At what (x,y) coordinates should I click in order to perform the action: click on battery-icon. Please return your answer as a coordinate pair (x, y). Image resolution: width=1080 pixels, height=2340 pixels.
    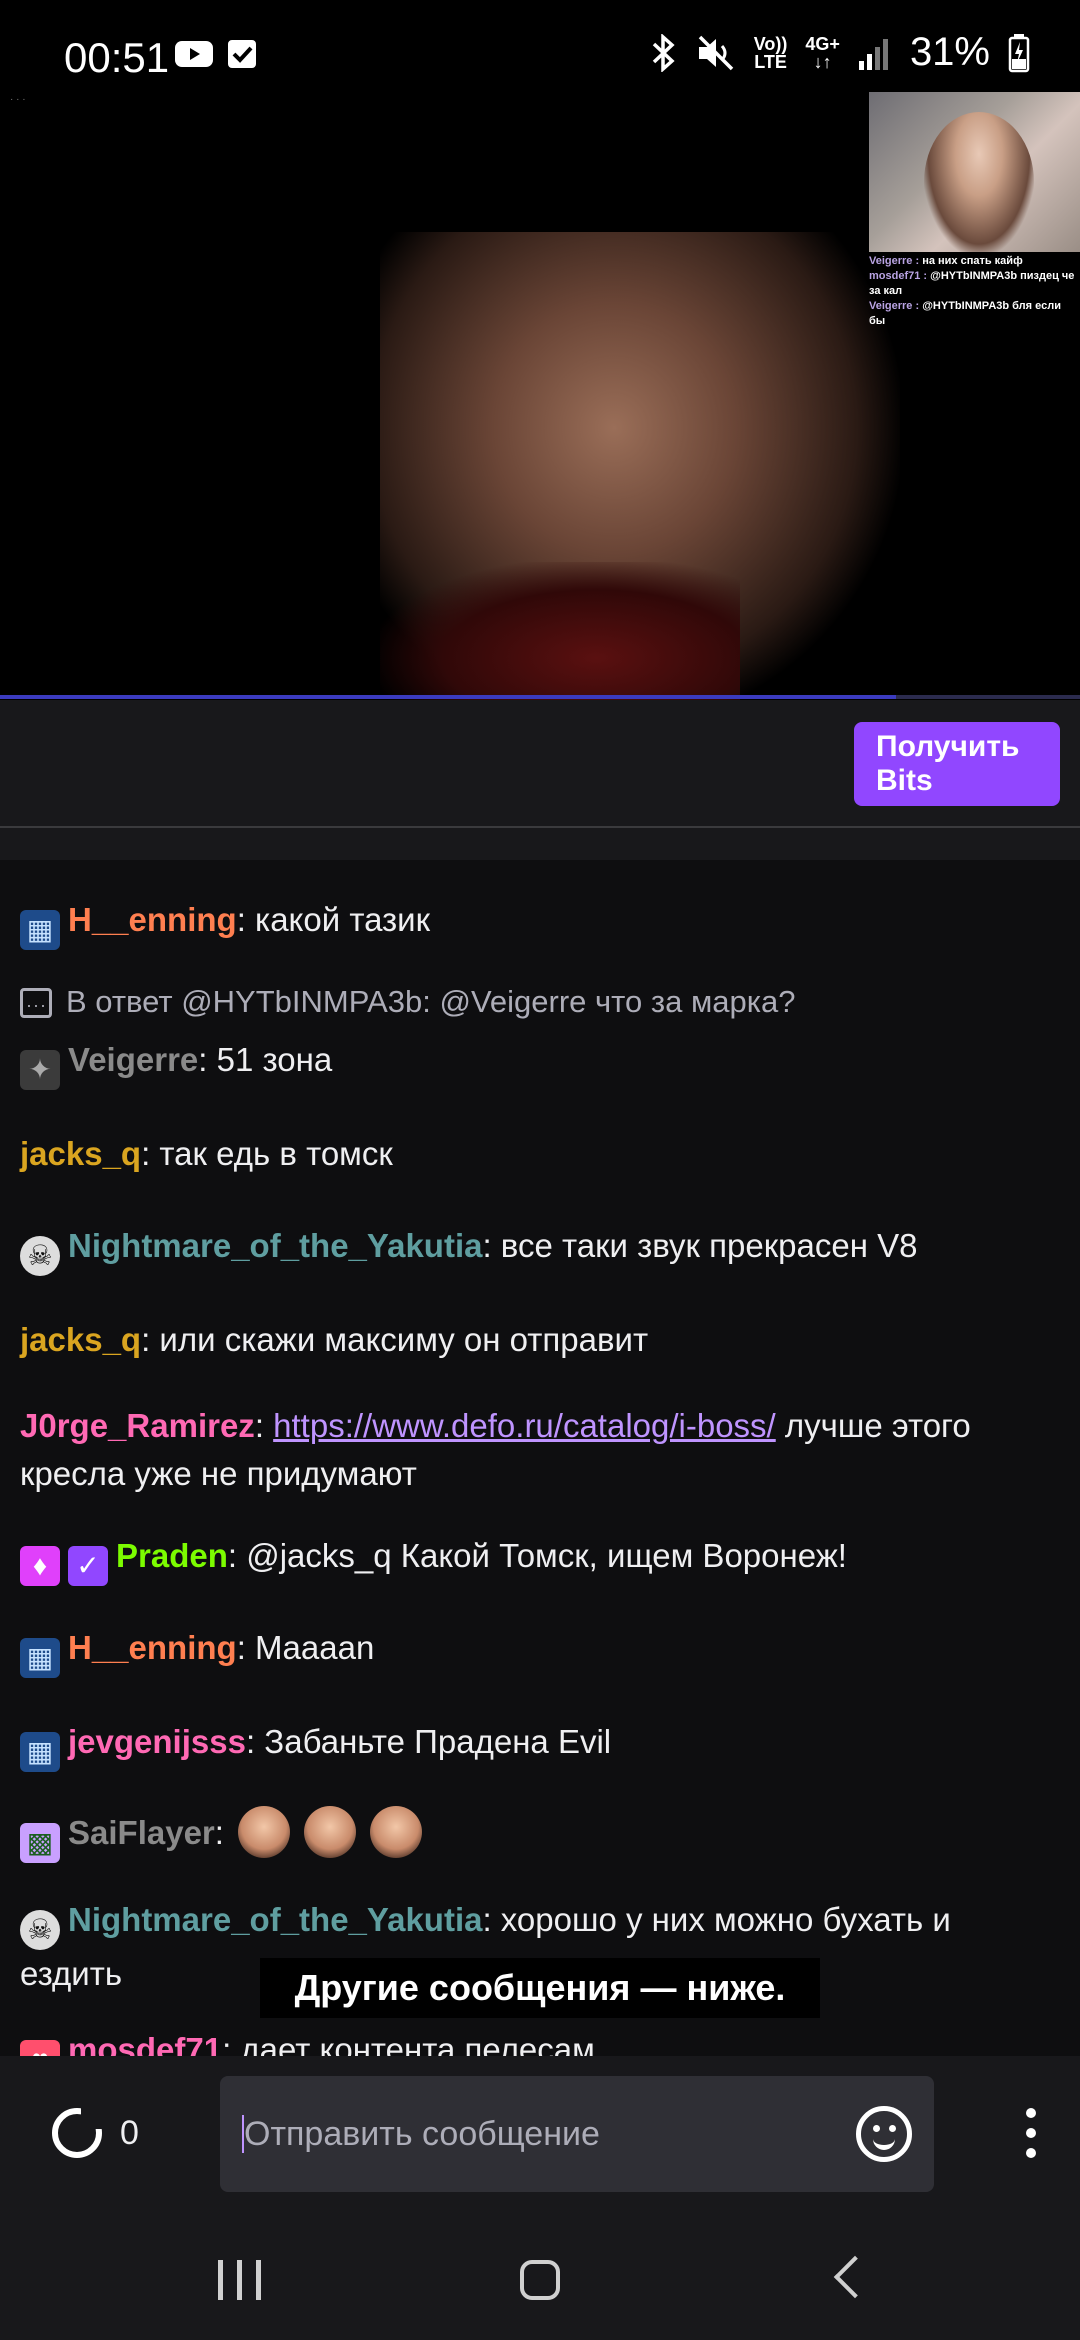
    Looking at the image, I should click on (1019, 52).